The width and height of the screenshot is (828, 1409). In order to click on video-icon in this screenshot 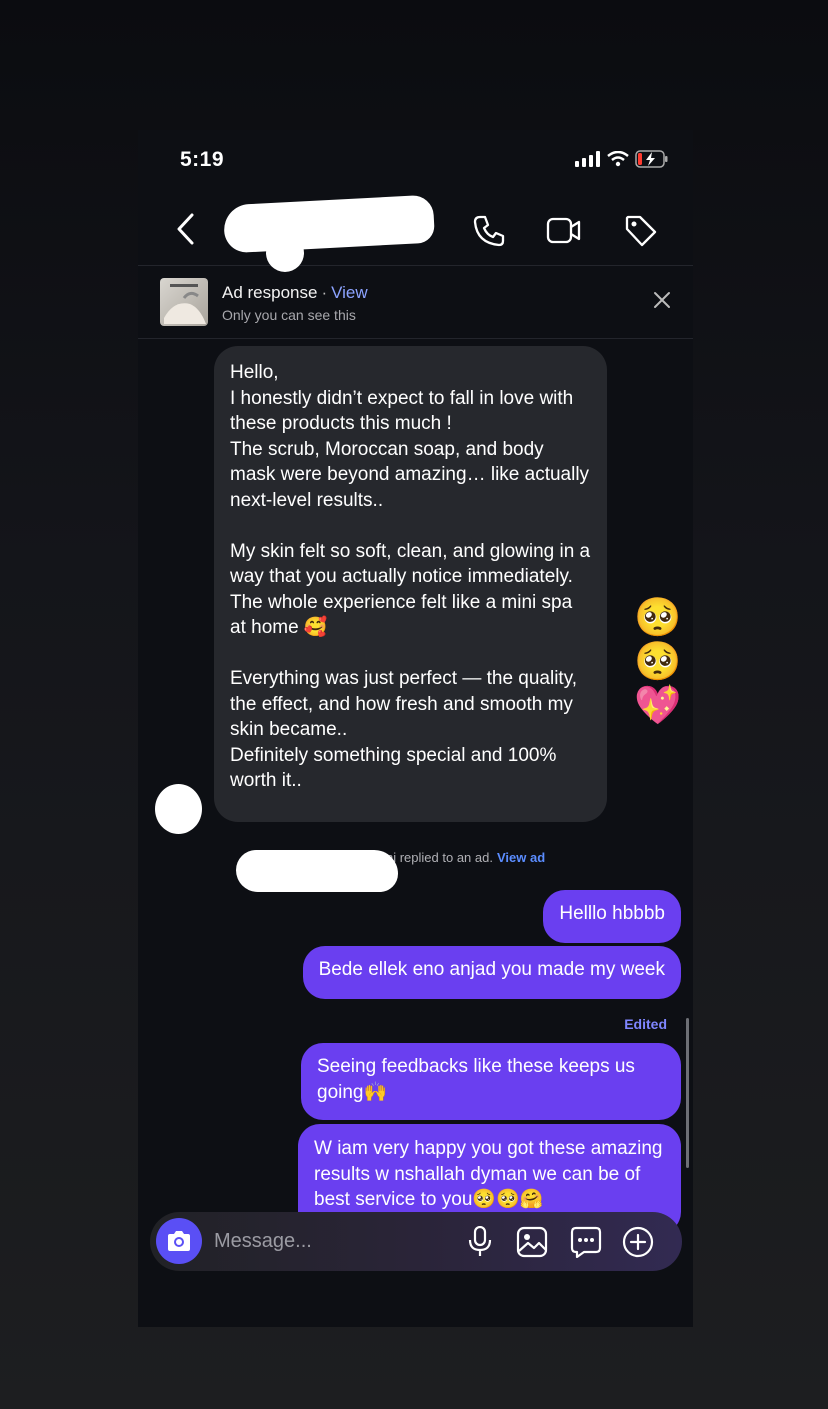, I will do `click(564, 231)`.